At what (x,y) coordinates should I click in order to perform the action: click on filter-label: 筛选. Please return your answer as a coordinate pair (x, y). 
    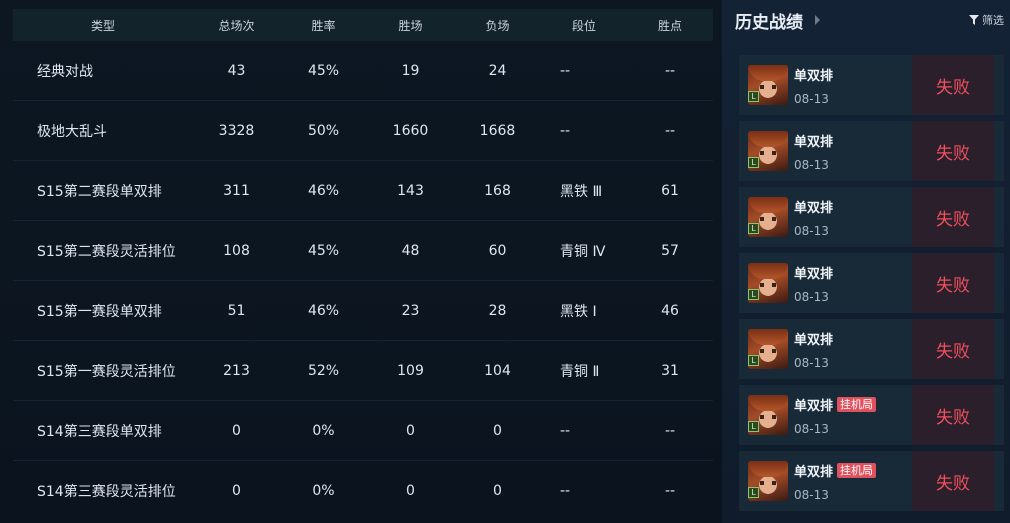
    Looking at the image, I should click on (993, 20).